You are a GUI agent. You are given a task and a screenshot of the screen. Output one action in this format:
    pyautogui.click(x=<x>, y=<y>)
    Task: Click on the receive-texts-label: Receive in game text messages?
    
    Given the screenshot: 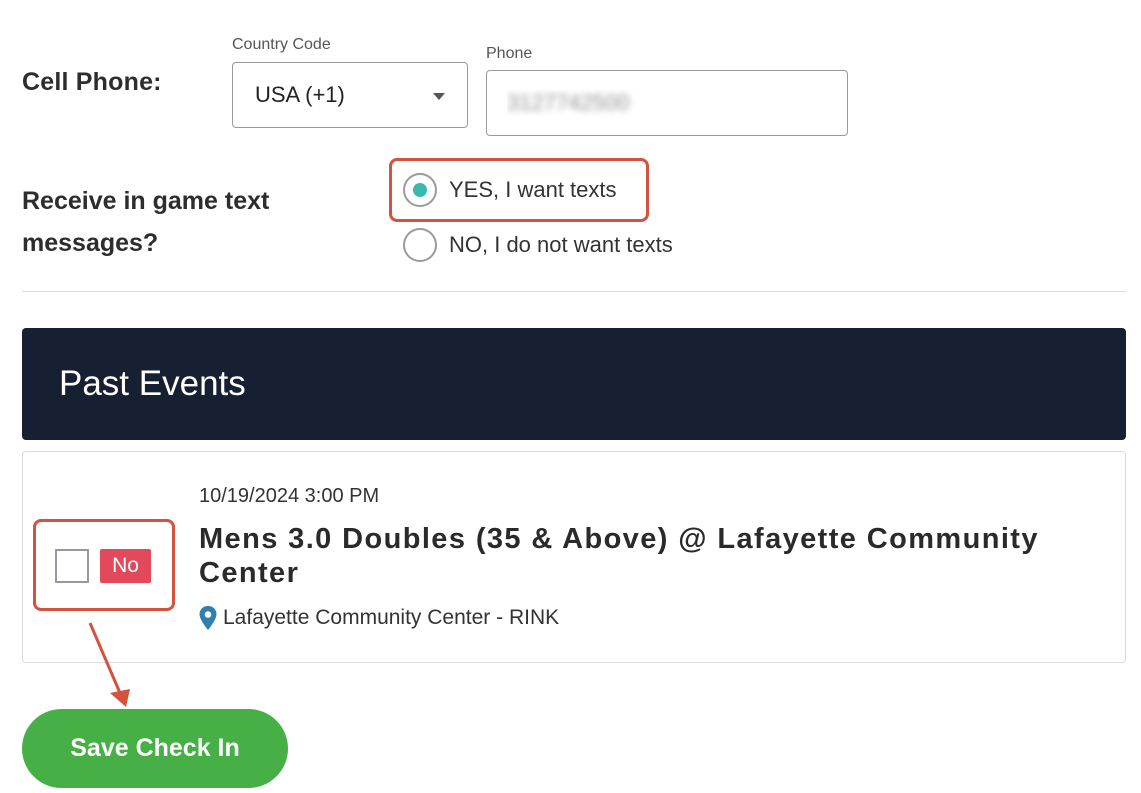 What is the action you would take?
    pyautogui.click(x=146, y=222)
    